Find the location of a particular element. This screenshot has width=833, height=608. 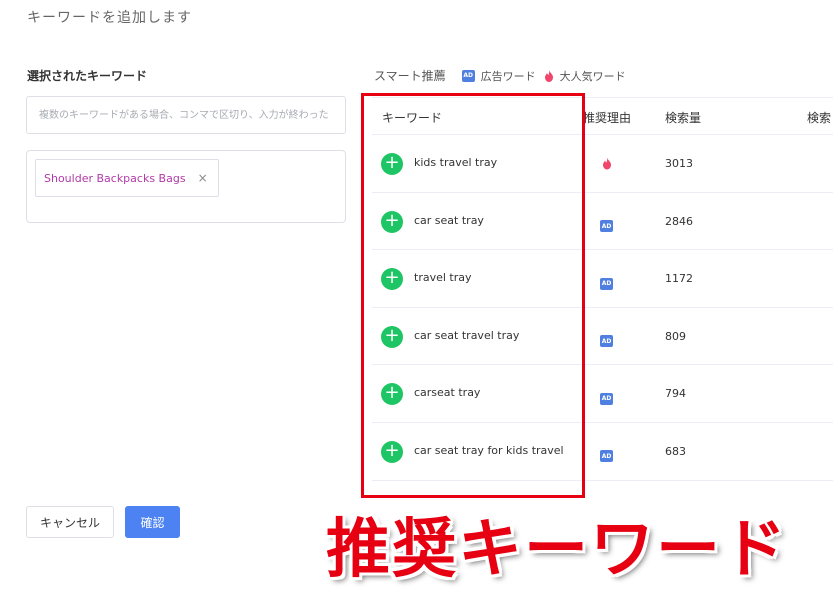

keyword-text: car seat tray is located at coordinates (449, 220).